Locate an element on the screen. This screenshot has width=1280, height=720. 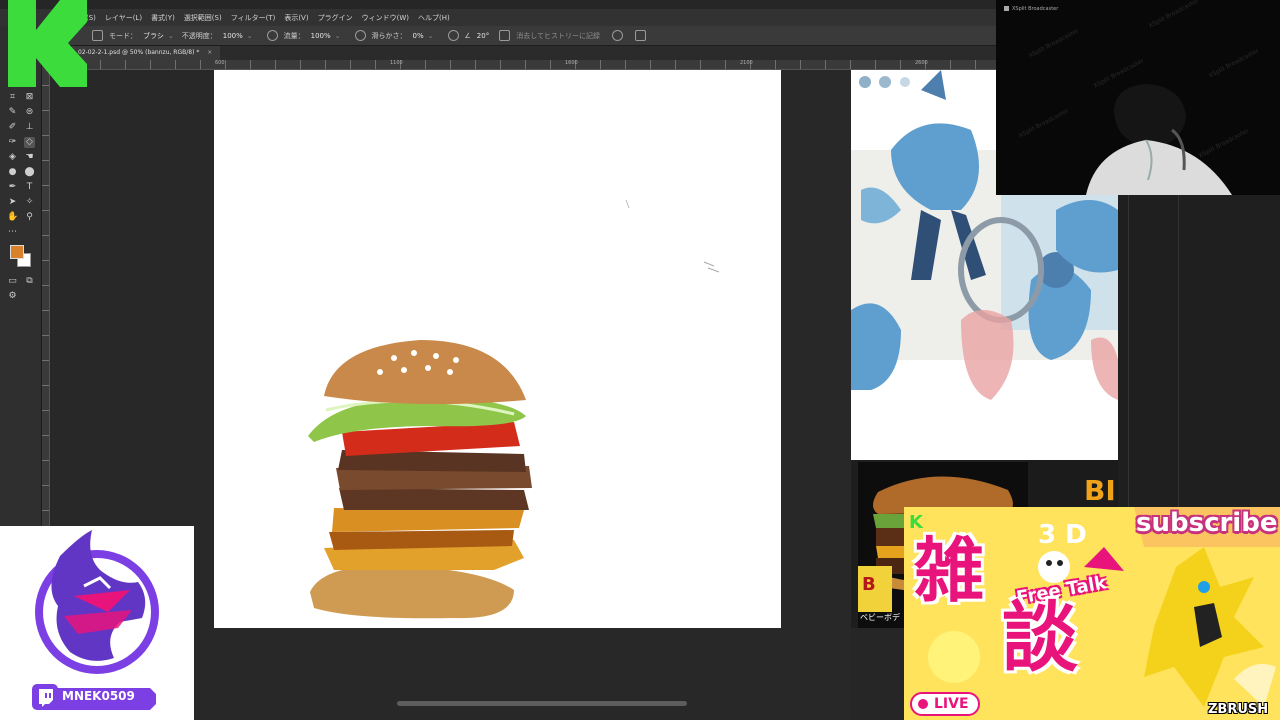
menu-item-layer: レイヤー(L) is located at coordinates (123, 18).